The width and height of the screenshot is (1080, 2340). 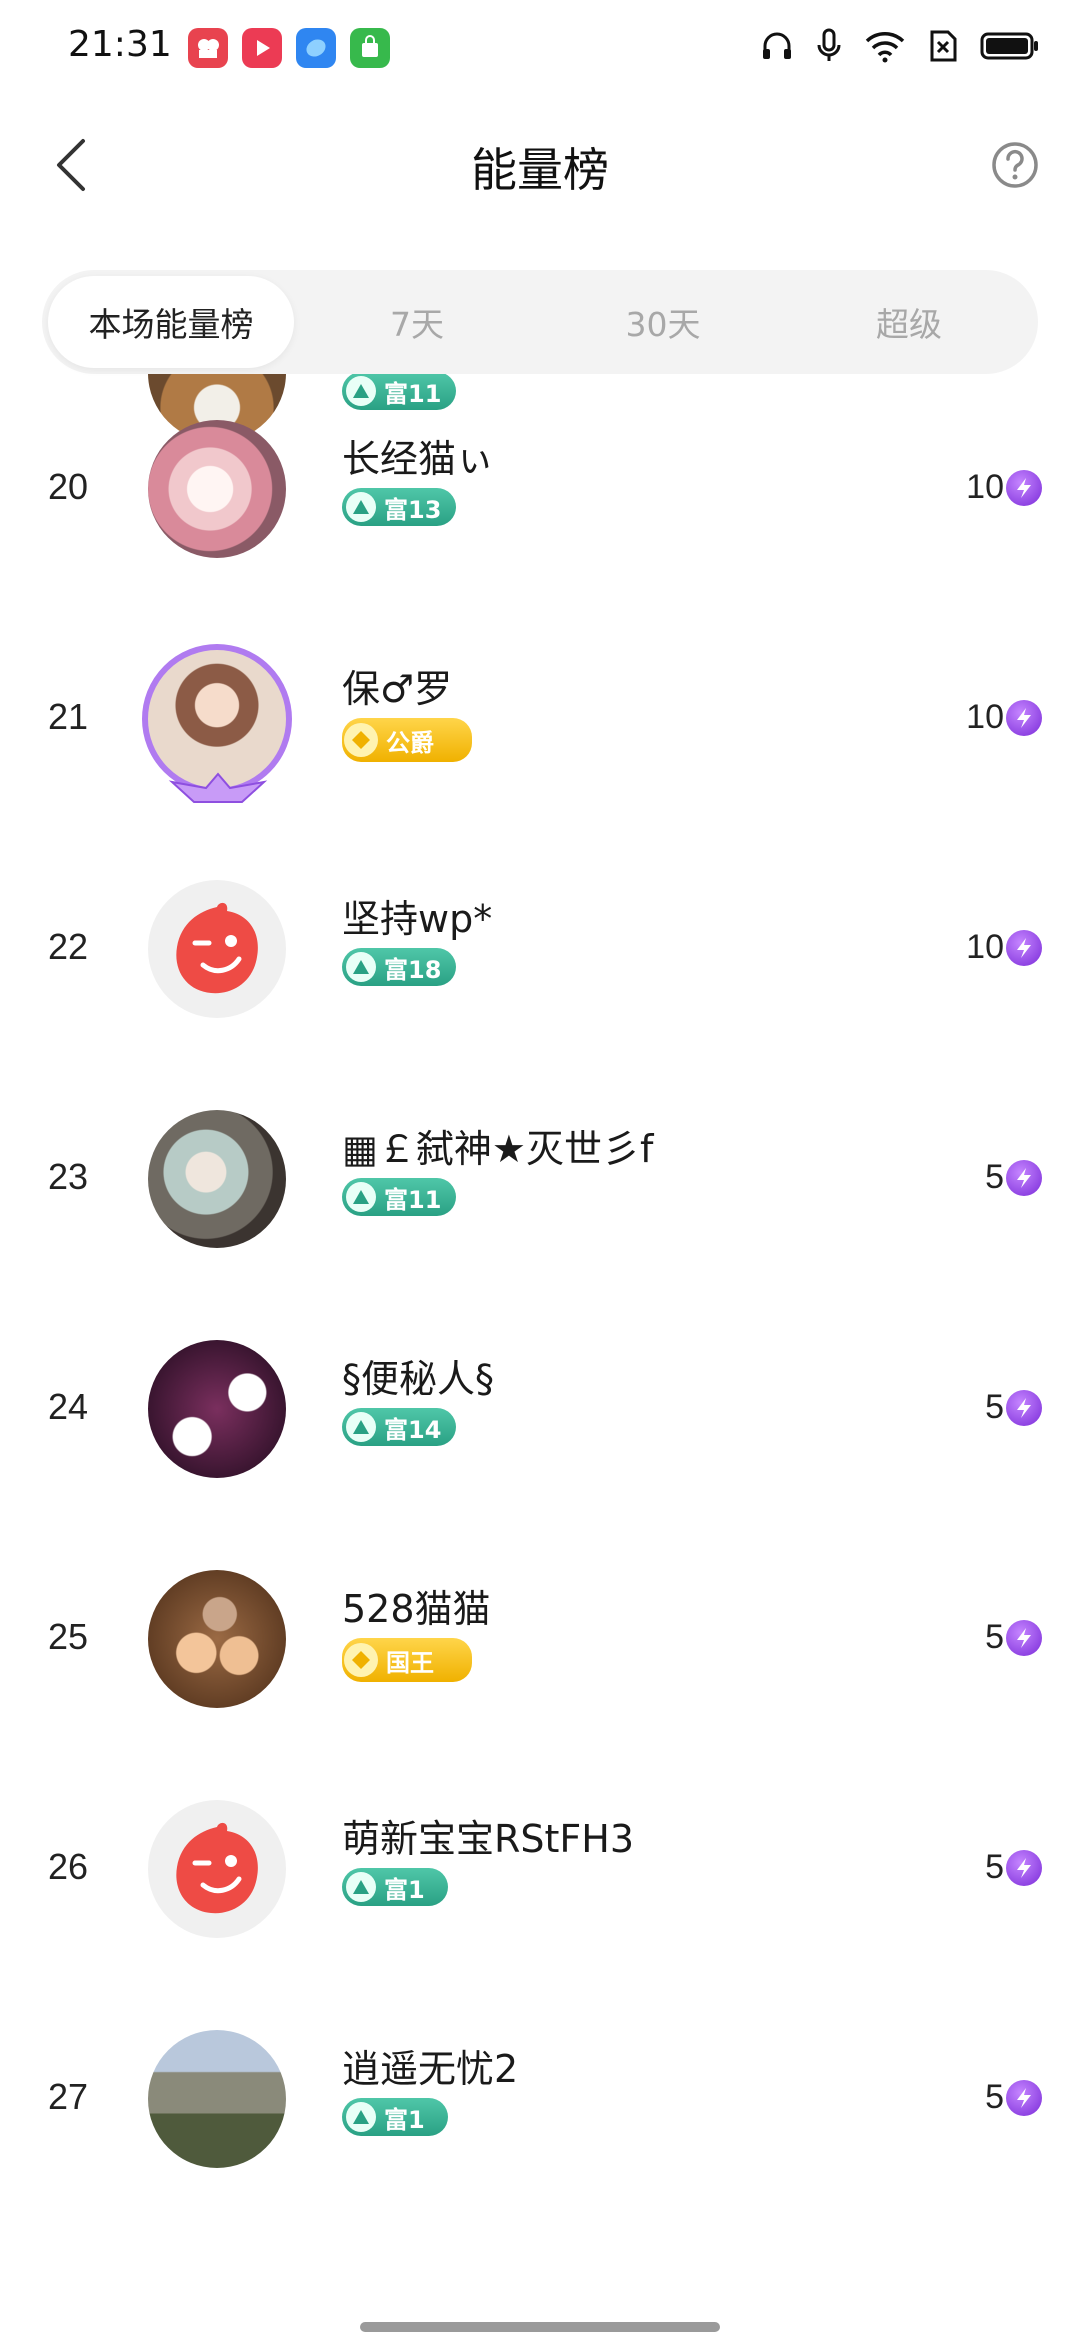 What do you see at coordinates (120, 44) in the screenshot?
I see `status-time: 21:31` at bounding box center [120, 44].